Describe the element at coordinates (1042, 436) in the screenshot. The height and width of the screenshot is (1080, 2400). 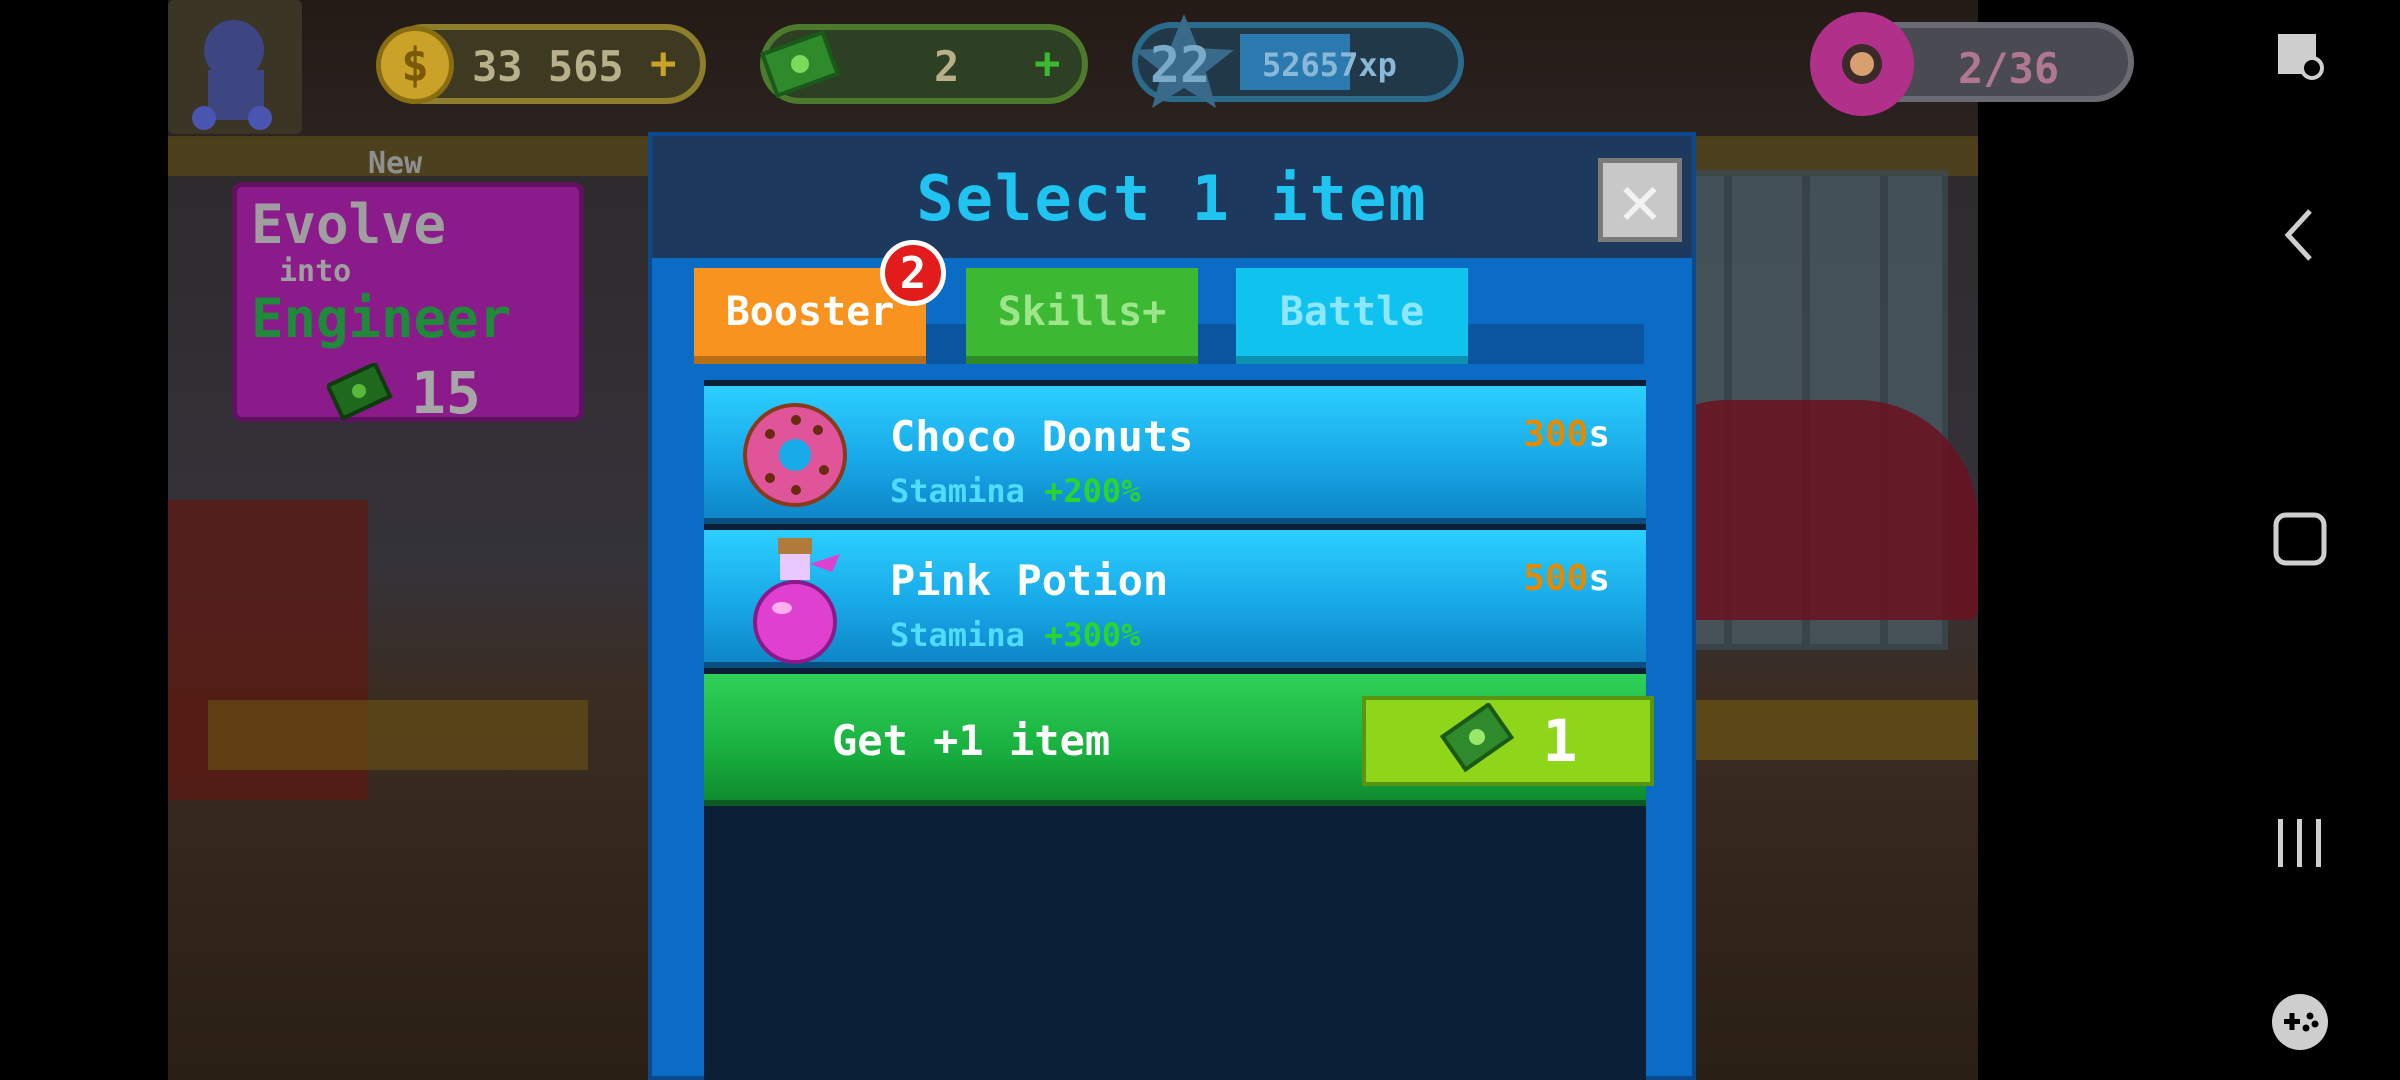
I see `item-name: Choco Donuts` at that location.